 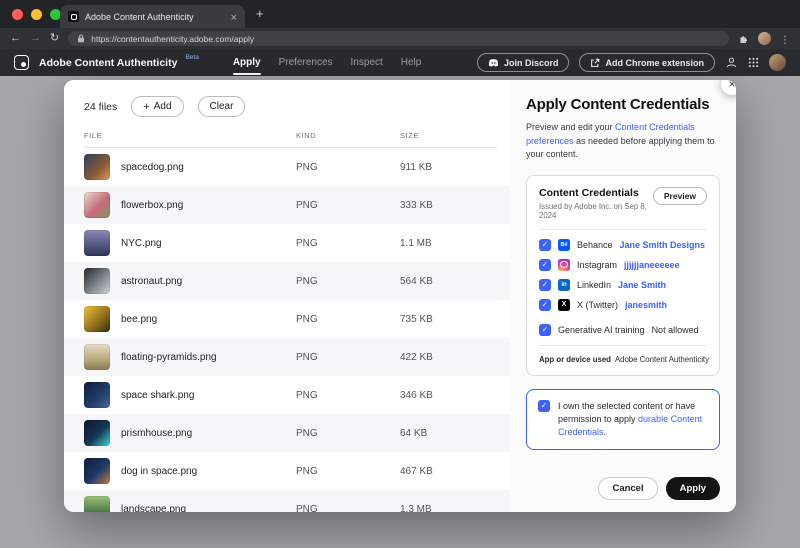 What do you see at coordinates (400, 14) in the screenshot?
I see `browser-titlebar: Adobe Content Authenticity` at bounding box center [400, 14].